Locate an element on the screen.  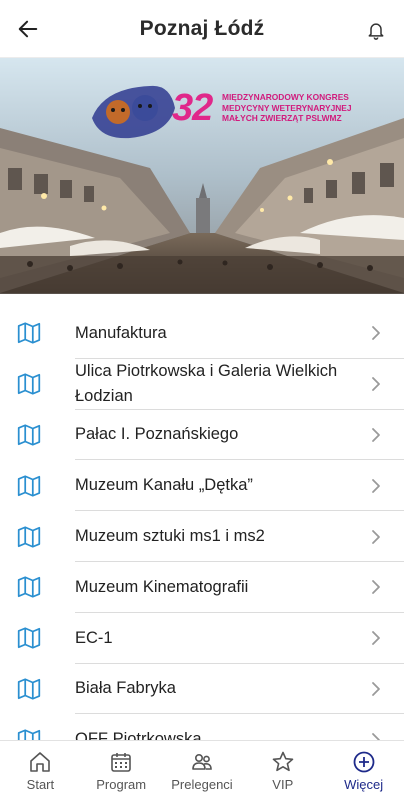
bottom-tab-bar: Start Program Prelegenci VIP Więcej is located at coordinates (202, 770).